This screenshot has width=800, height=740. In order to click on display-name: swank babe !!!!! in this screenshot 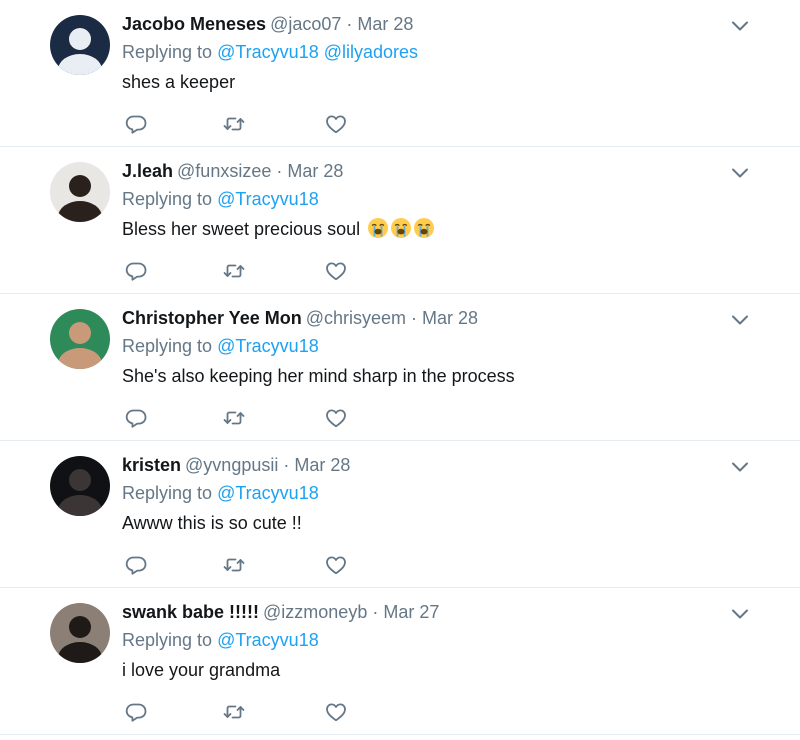, I will do `click(190, 612)`.